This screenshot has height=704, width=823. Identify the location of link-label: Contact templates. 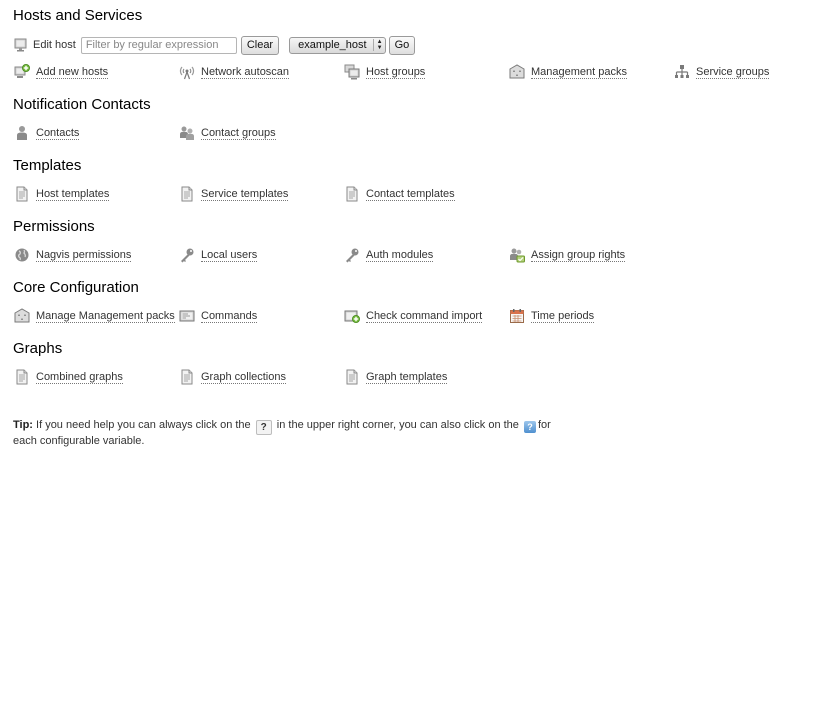
(410, 194).